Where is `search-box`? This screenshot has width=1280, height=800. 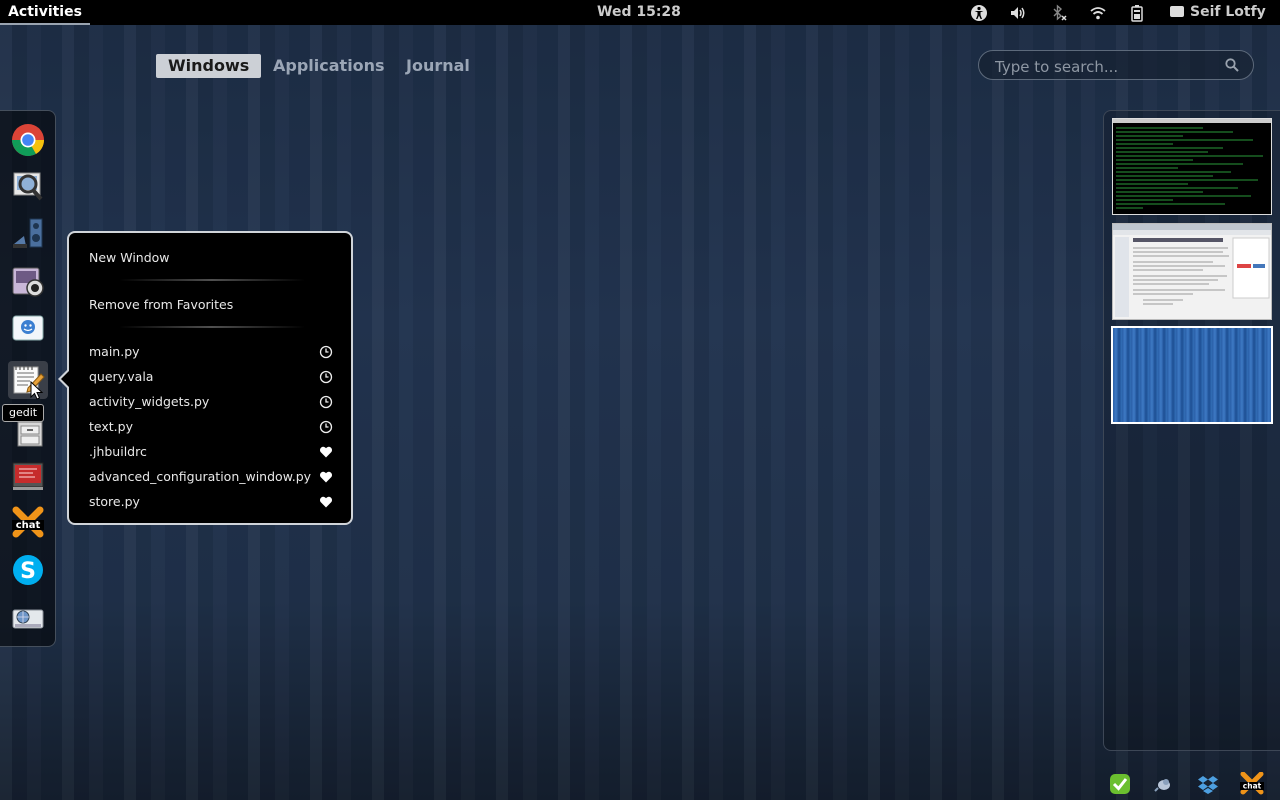 search-box is located at coordinates (1116, 65).